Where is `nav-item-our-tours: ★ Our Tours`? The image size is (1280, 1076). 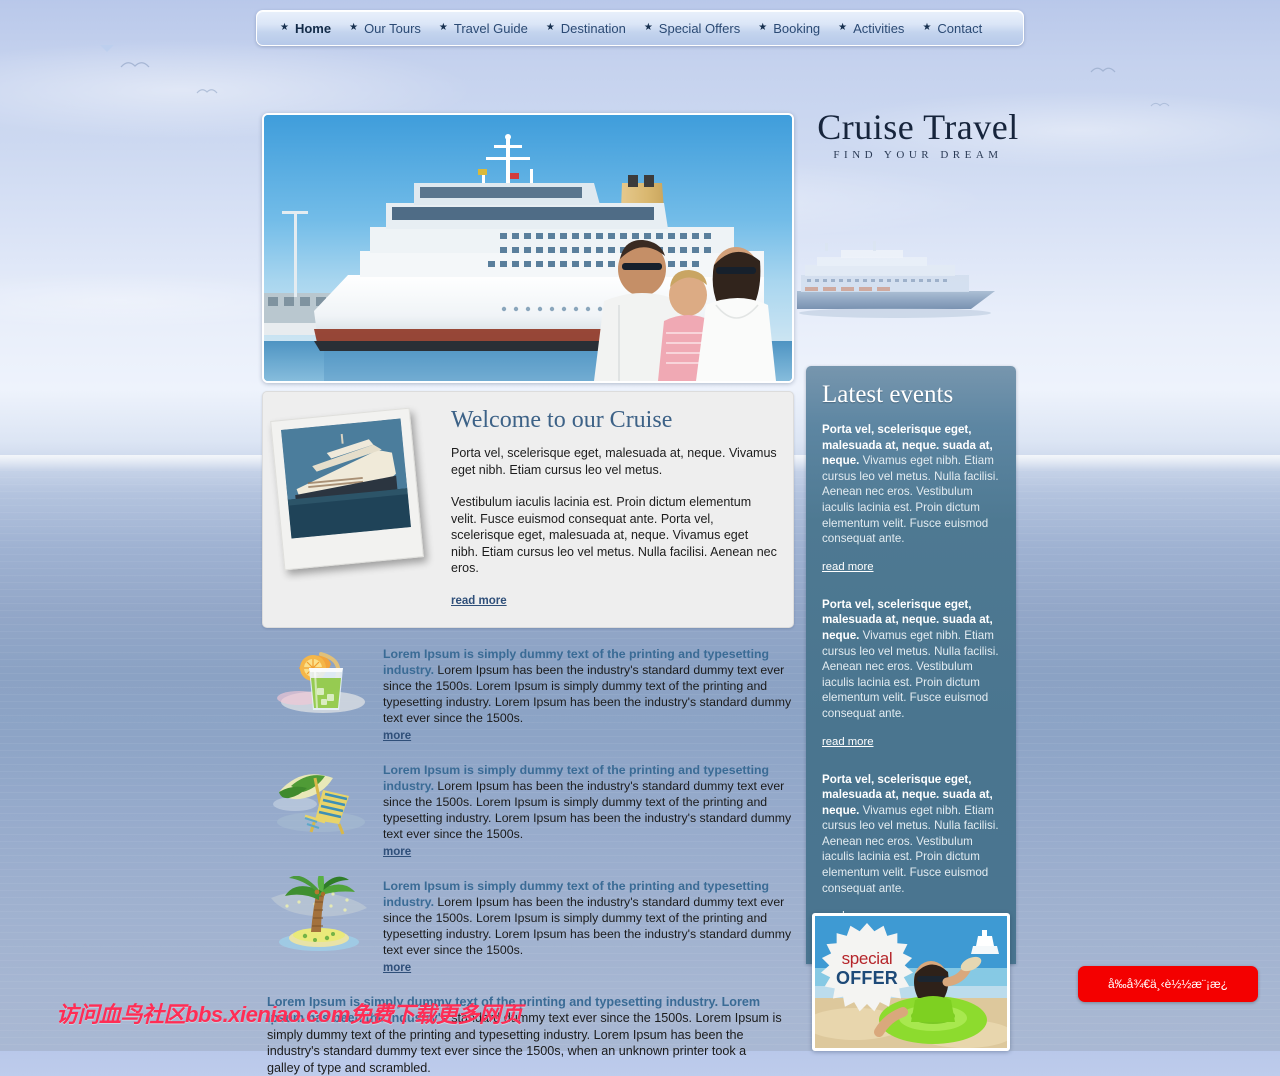 nav-item-our-tours: ★ Our Tours is located at coordinates (385, 28).